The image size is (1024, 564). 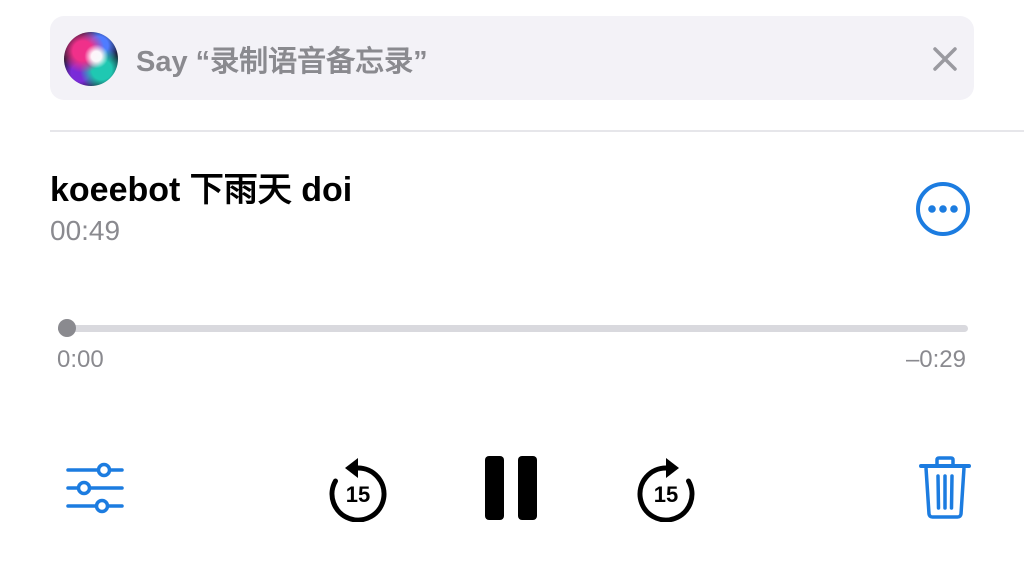 I want to click on skip-forward-seconds: 15, so click(x=666, y=494).